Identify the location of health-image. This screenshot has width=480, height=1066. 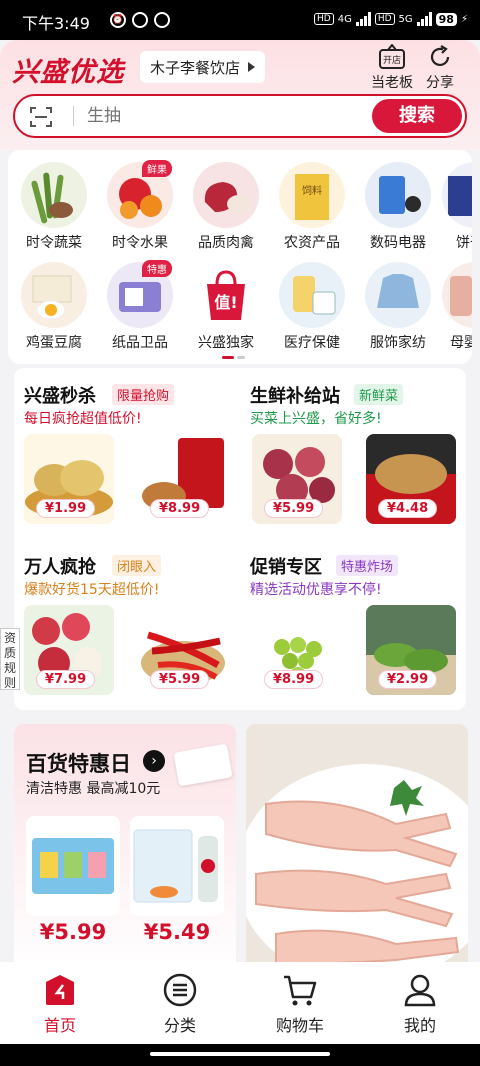
(312, 295).